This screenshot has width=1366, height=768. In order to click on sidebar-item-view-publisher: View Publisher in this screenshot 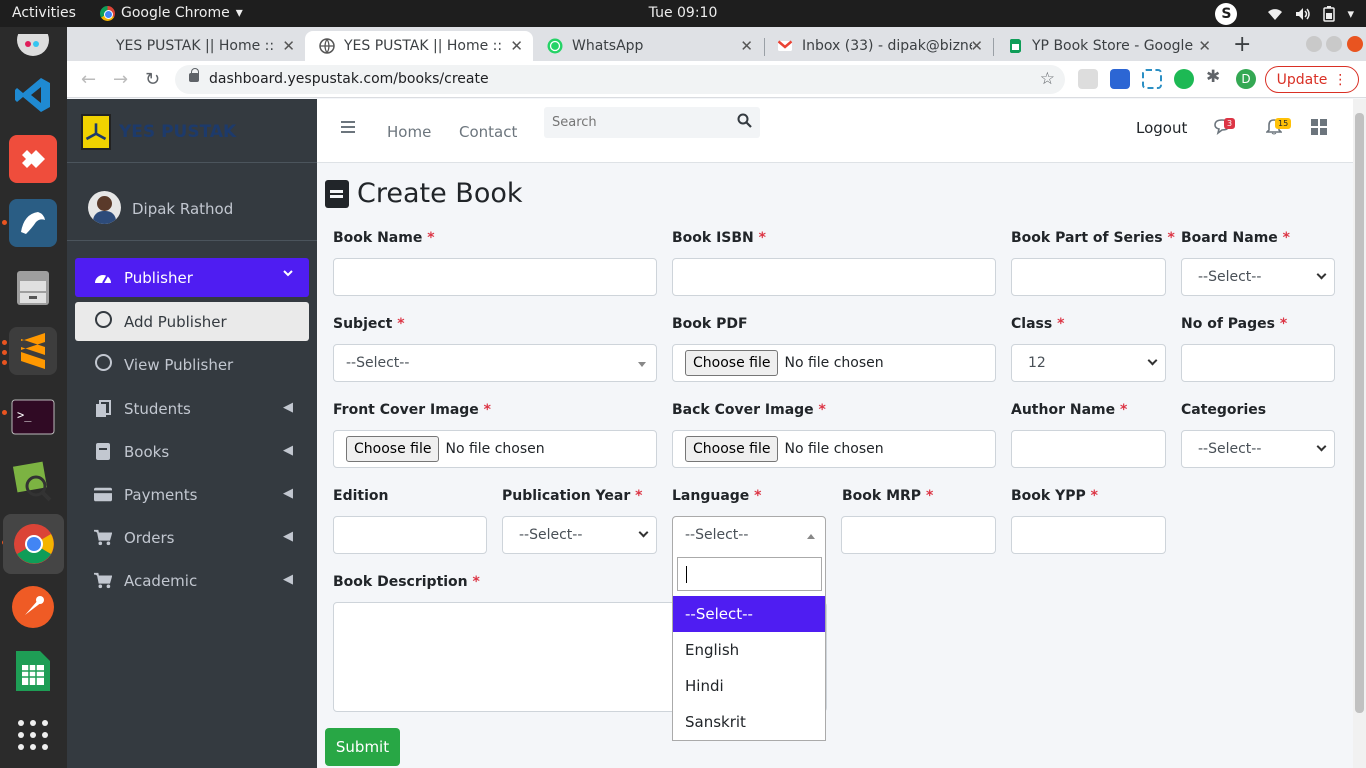, I will do `click(192, 364)`.